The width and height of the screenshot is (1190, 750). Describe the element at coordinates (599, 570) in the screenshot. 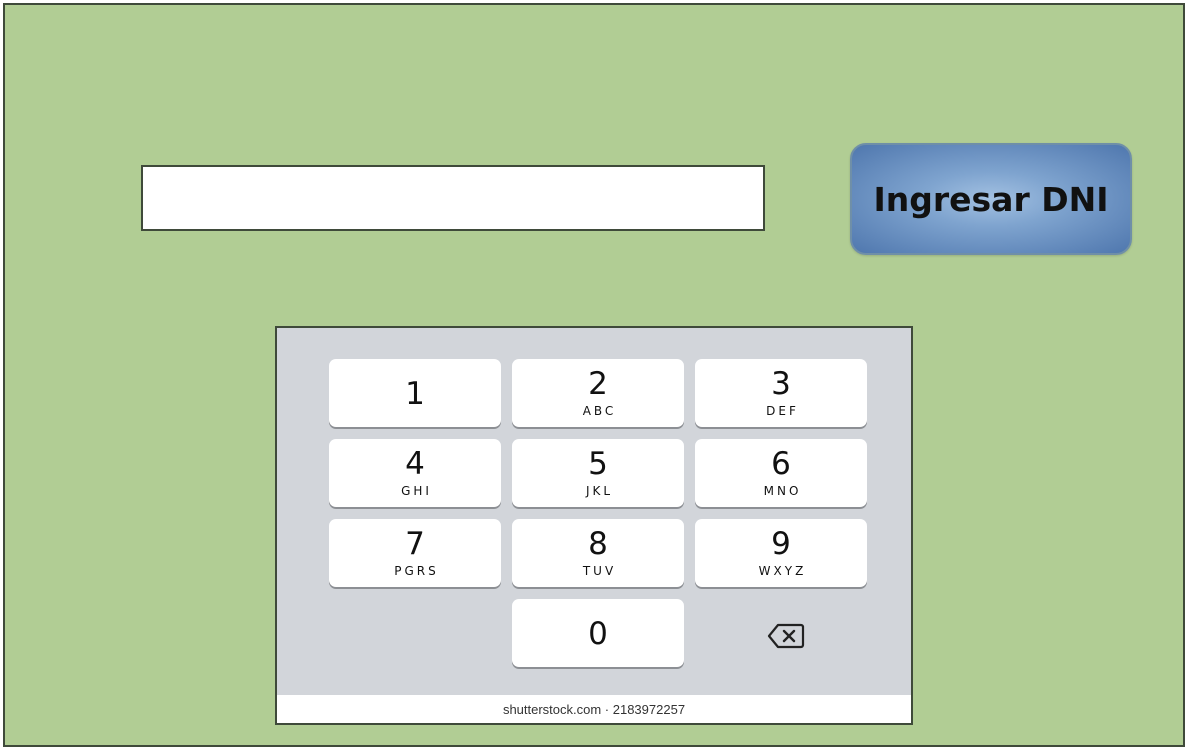

I see `key-letters: TUV` at that location.